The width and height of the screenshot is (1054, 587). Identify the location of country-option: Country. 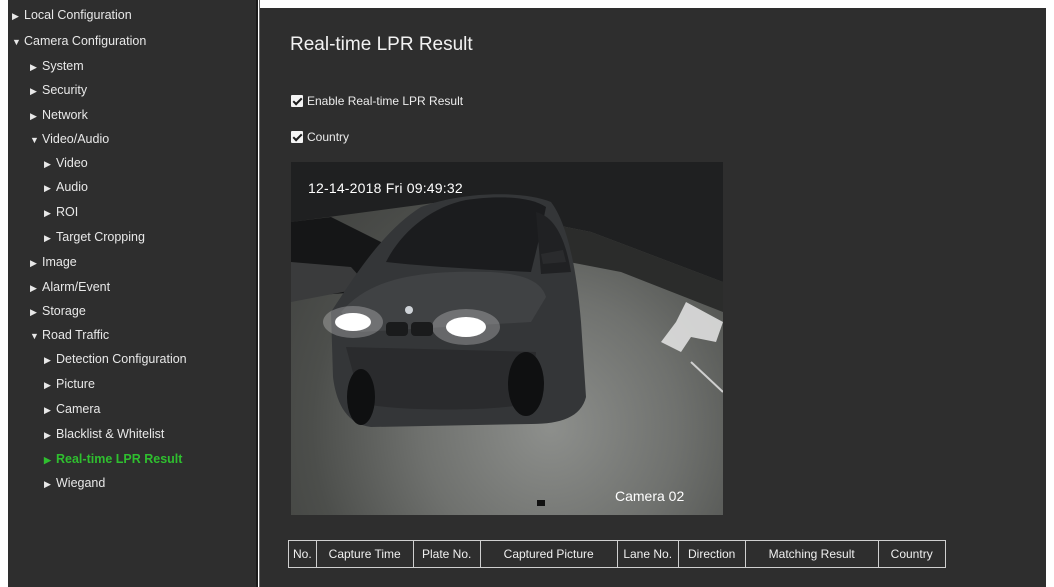
(320, 137).